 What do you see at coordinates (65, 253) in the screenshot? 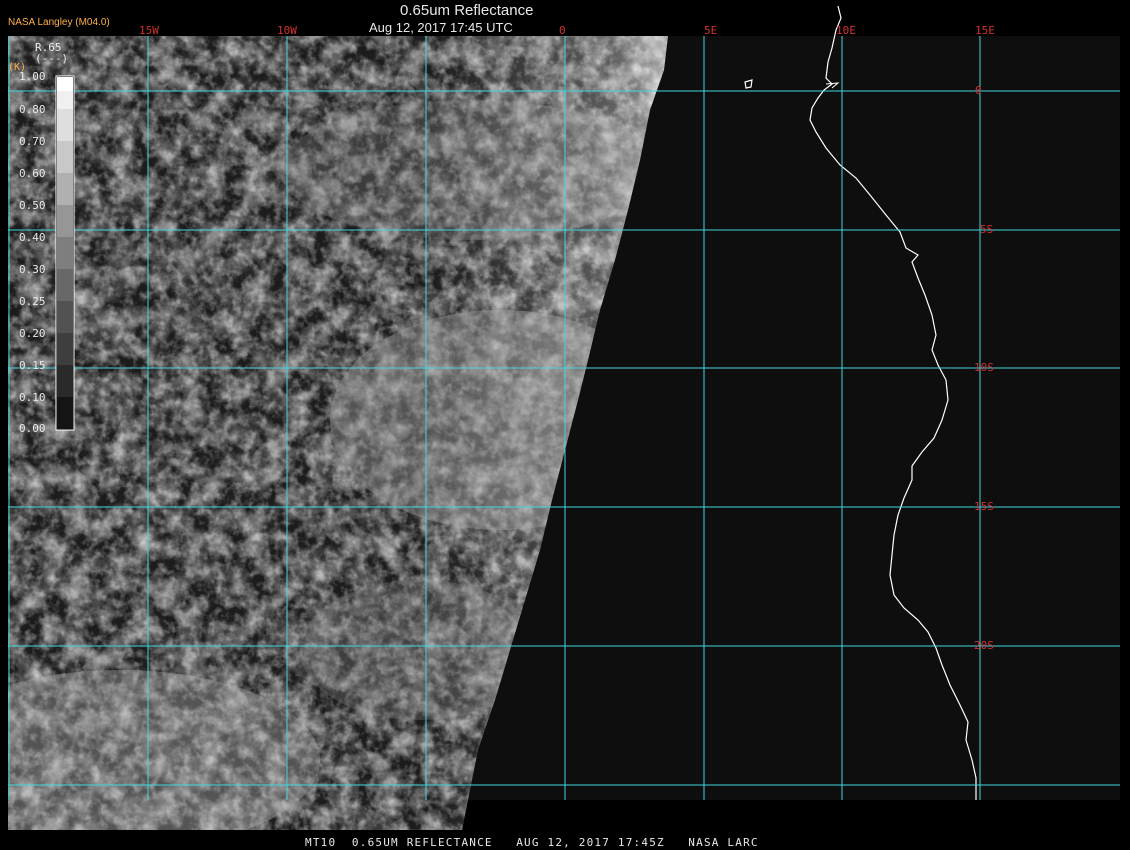
I see `colorbar` at bounding box center [65, 253].